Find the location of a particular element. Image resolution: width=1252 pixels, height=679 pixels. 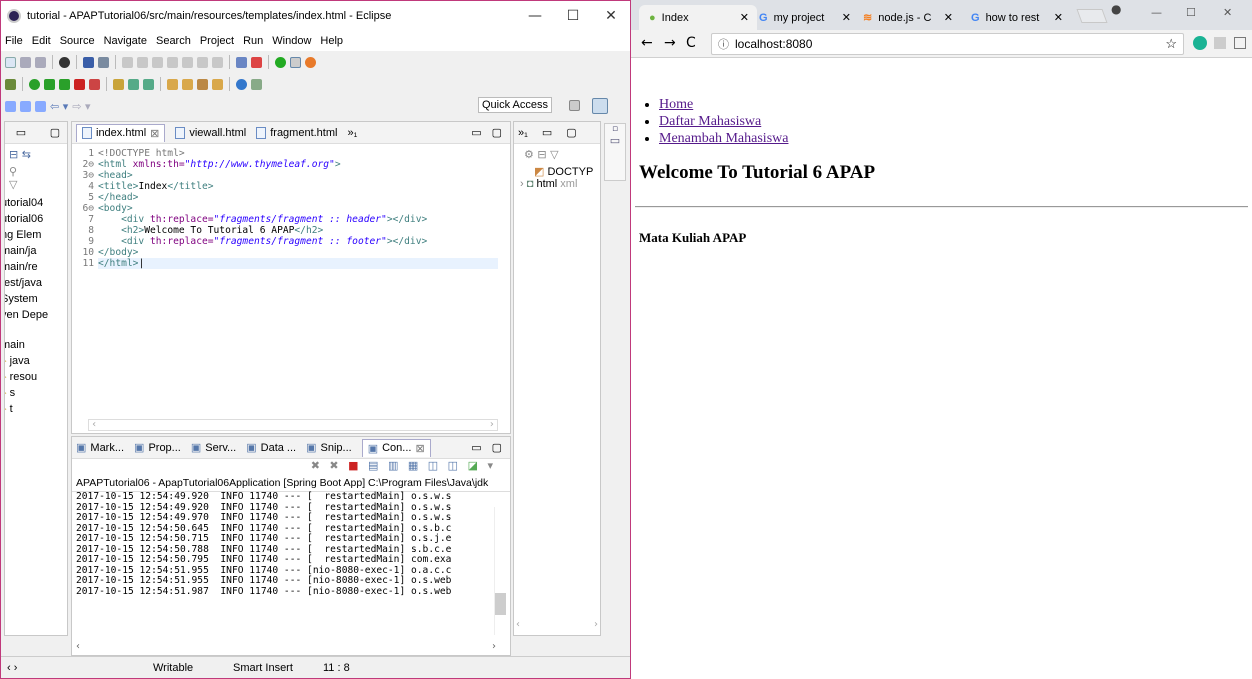

extension-gray-icon is located at coordinates (1220, 43).